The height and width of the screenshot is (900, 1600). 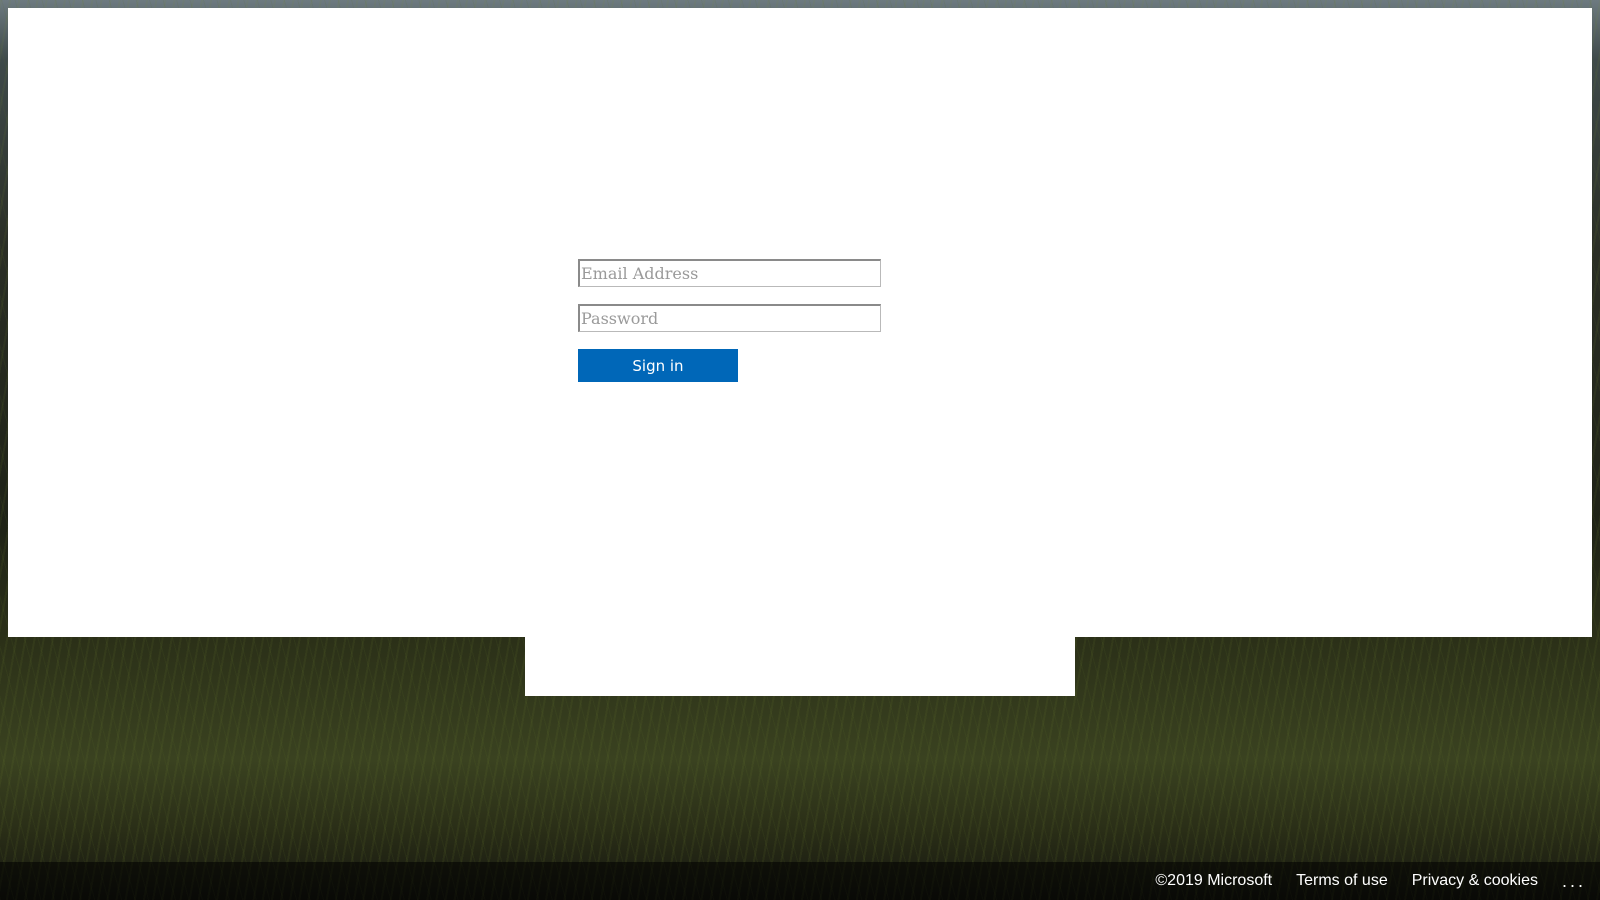 I want to click on copyright-text: ©2019 Microsoft, so click(x=1214, y=880).